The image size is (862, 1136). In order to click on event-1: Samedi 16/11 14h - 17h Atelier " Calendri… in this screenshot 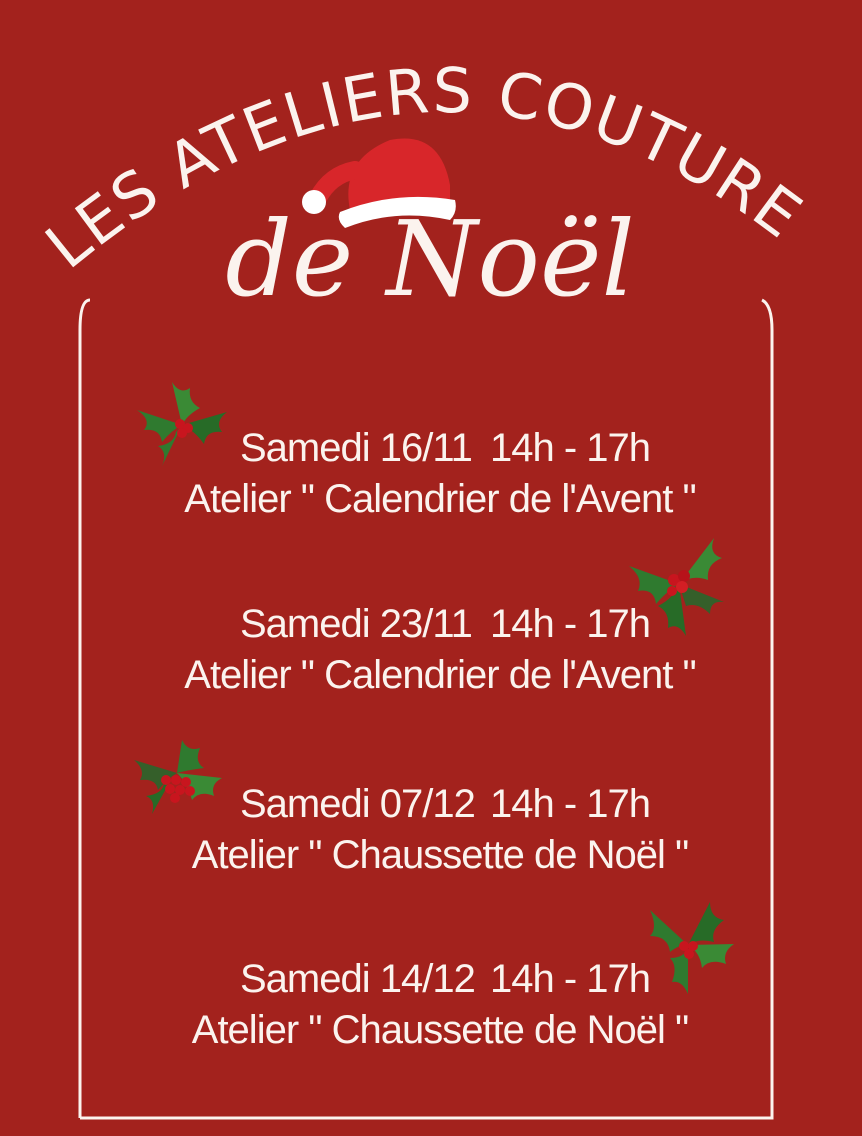, I will do `click(440, 475)`.